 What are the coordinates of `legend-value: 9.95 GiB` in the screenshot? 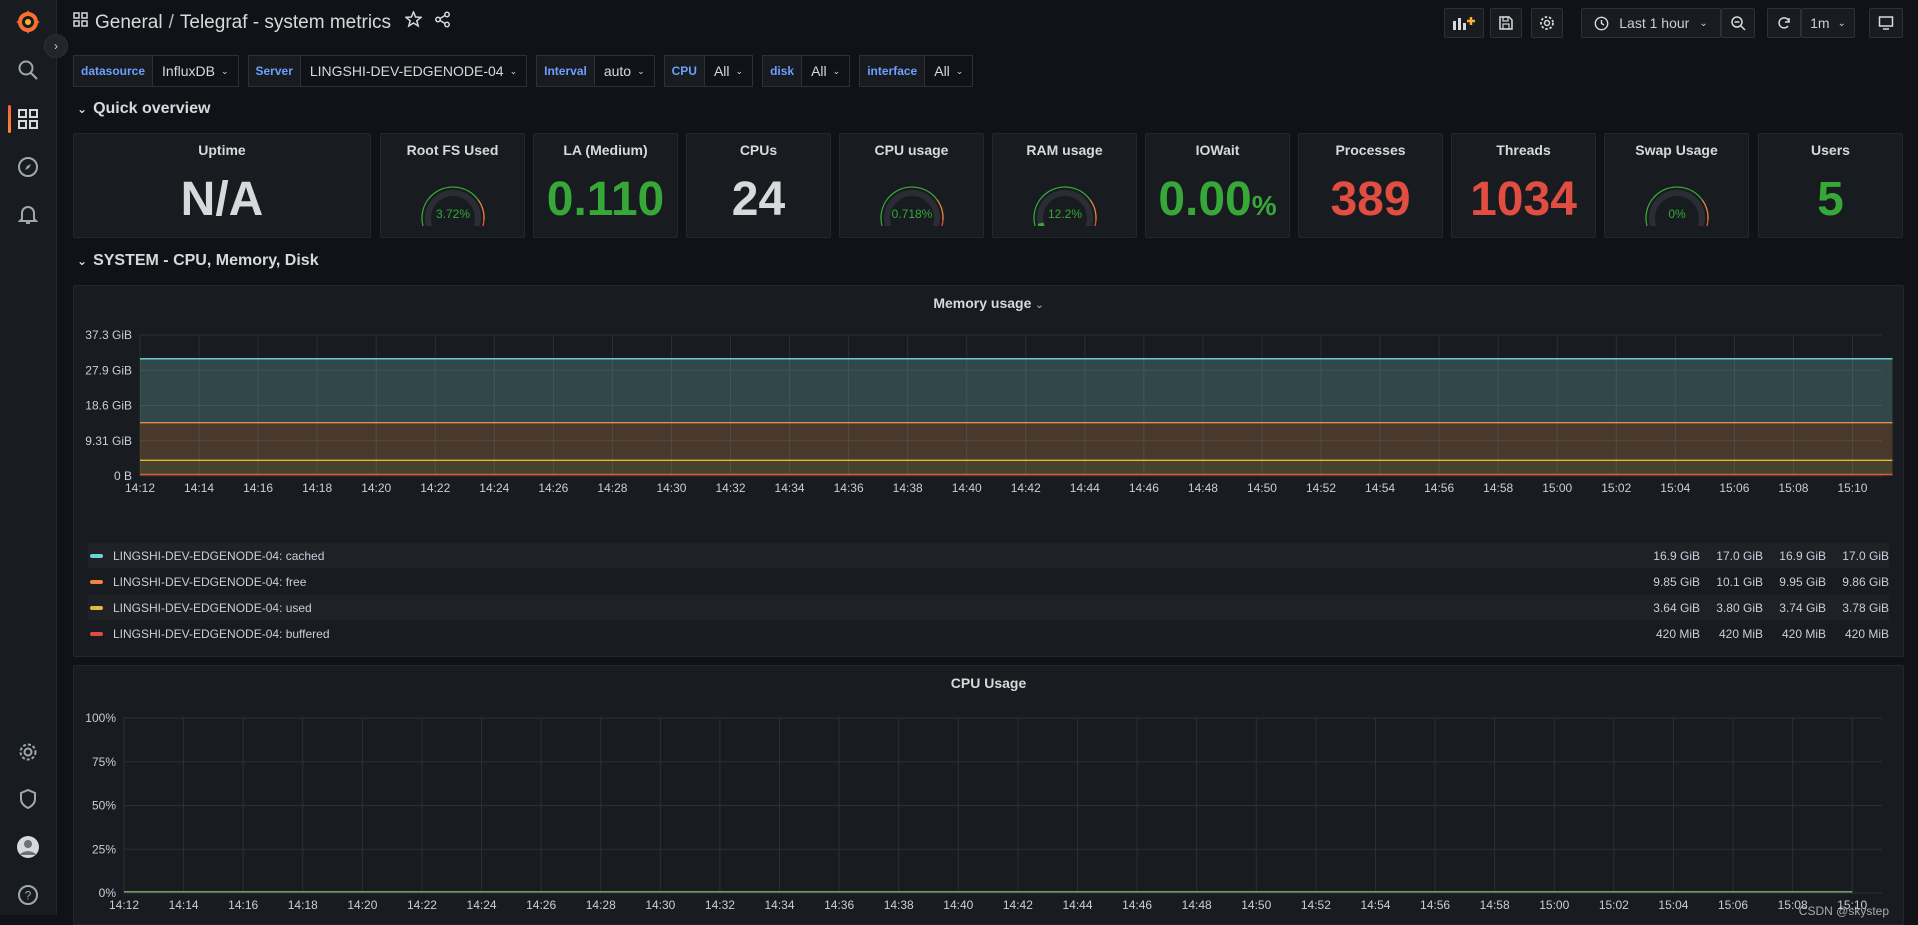 It's located at (1802, 581).